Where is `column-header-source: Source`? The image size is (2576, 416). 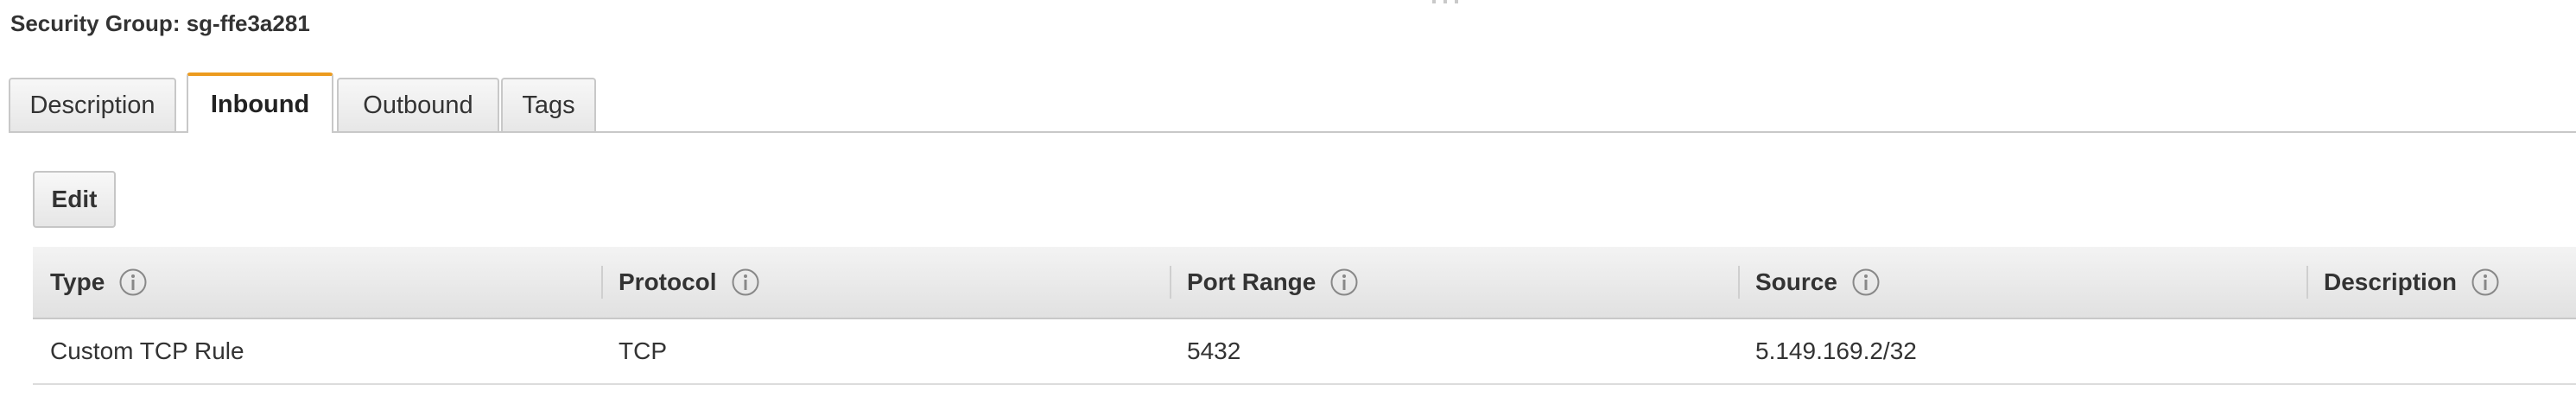 column-header-source: Source is located at coordinates (2022, 282).